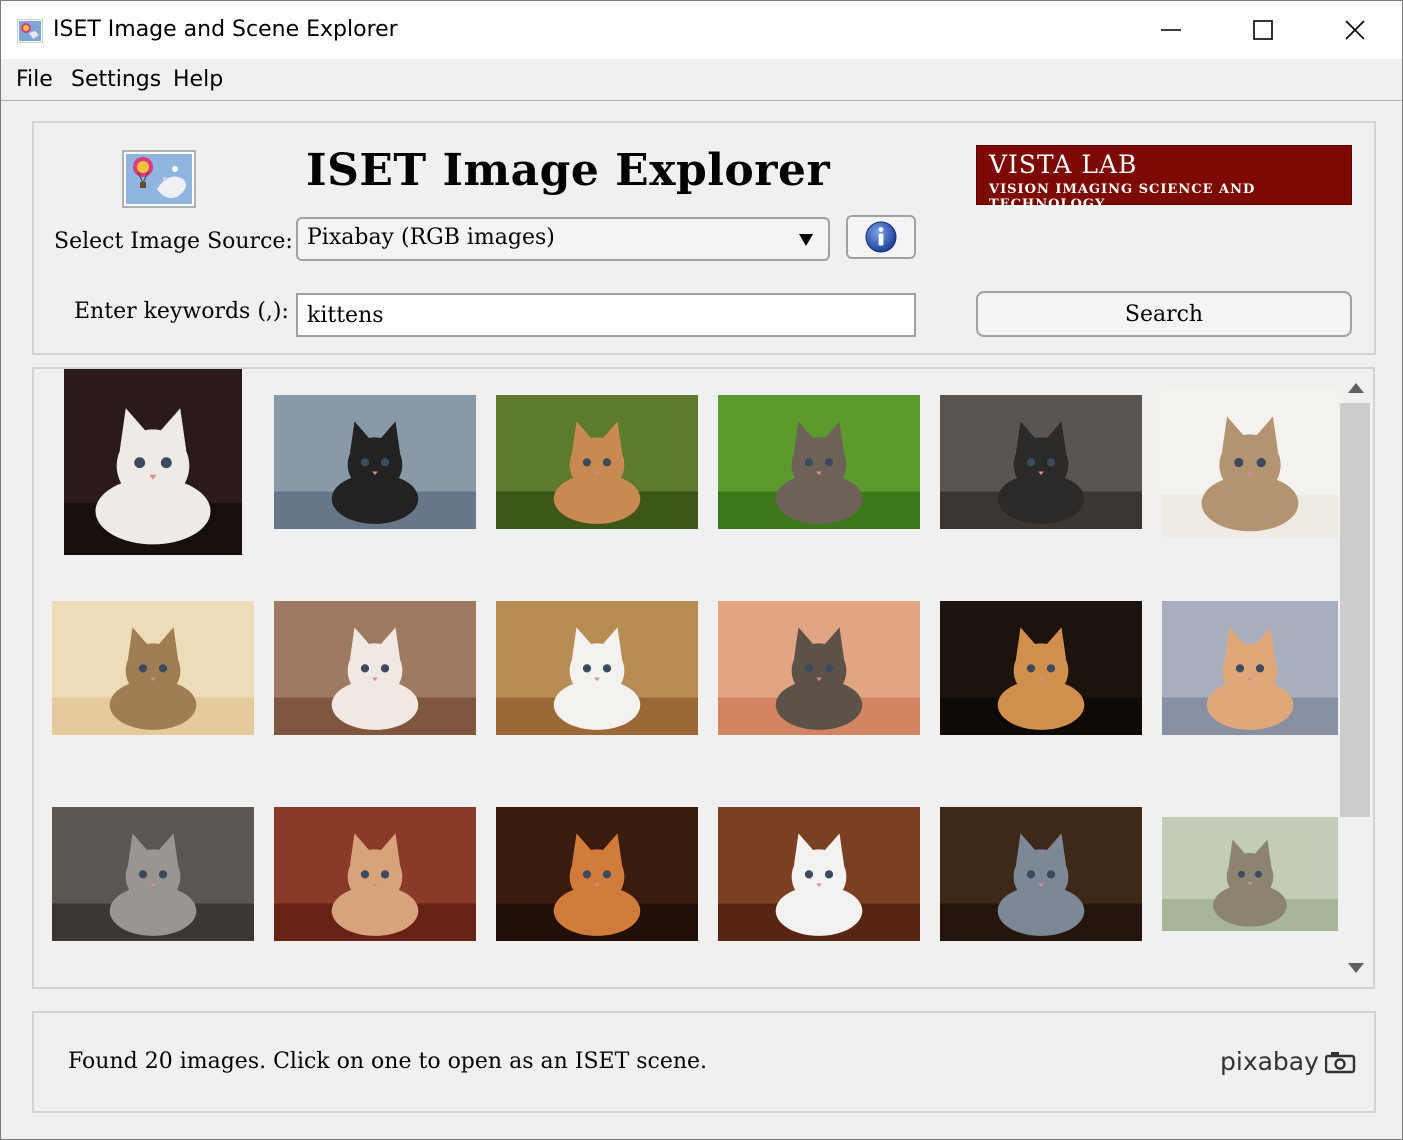 The image size is (1403, 1140). What do you see at coordinates (568, 170) in the screenshot?
I see `page-title: ISET Image Explorer` at bounding box center [568, 170].